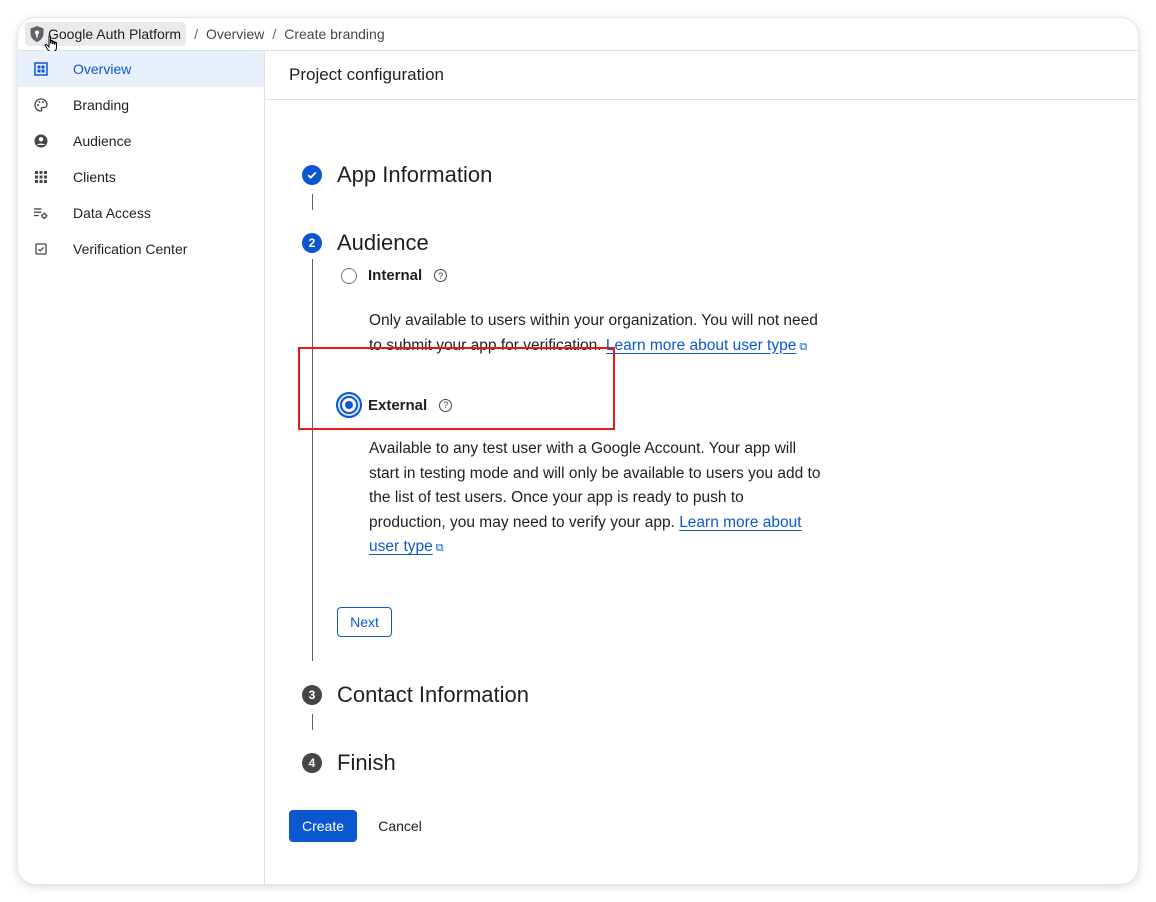 The width and height of the screenshot is (1156, 902). Describe the element at coordinates (312, 763) in the screenshot. I see `step-number-badge: 4` at that location.